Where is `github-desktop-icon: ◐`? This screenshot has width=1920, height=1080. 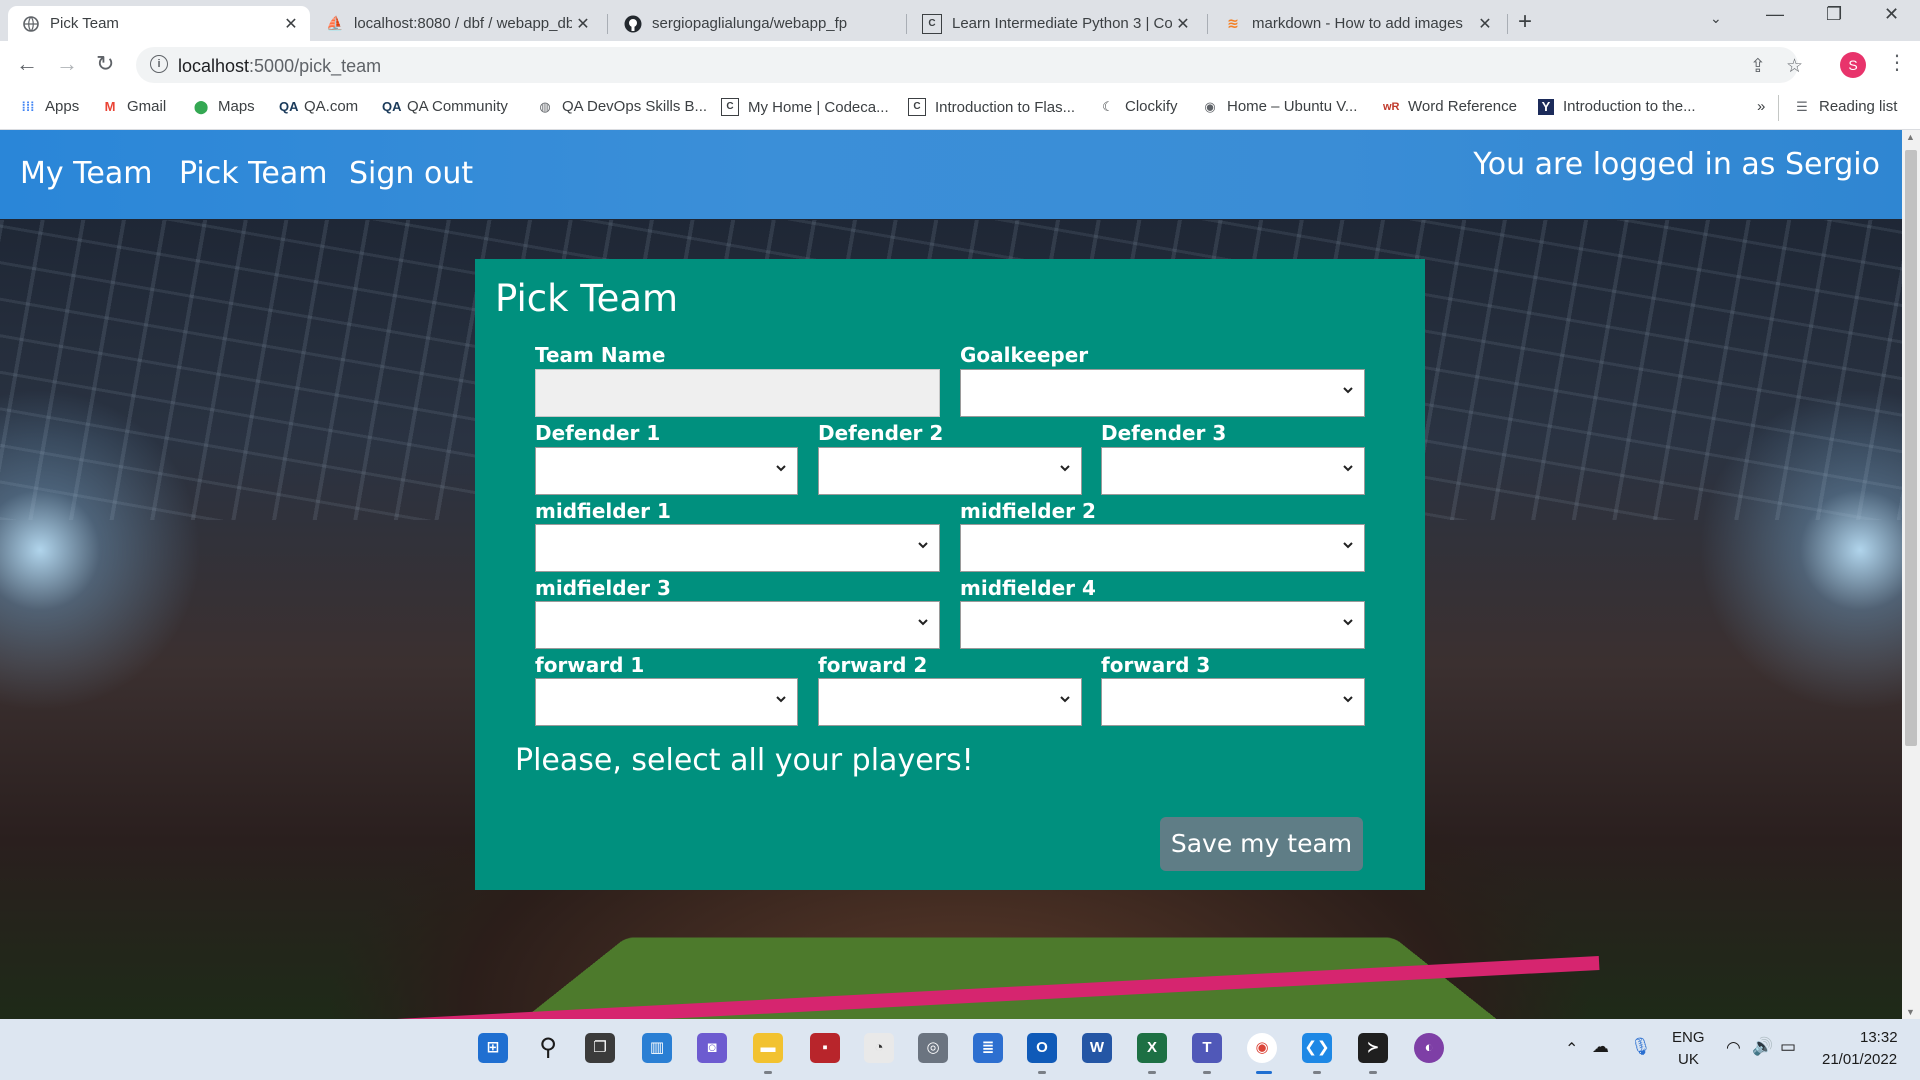 github-desktop-icon: ◐ is located at coordinates (1429, 1048).